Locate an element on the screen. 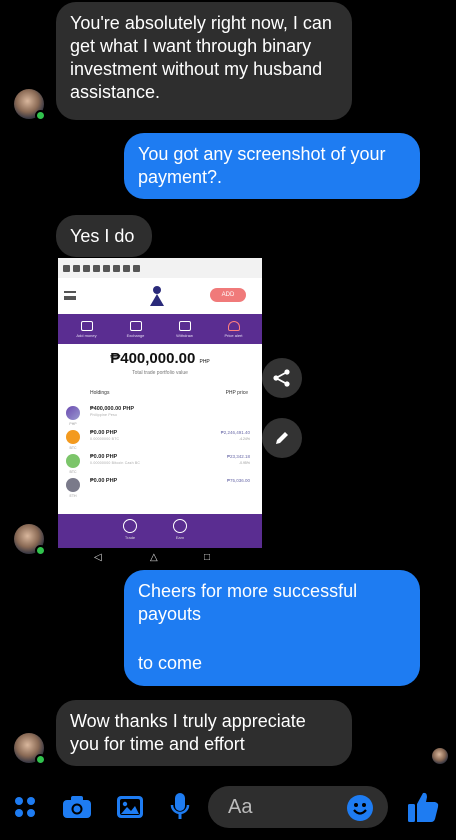 The image size is (456, 840). outgoing-message: You got any screenshot of your payment?. is located at coordinates (272, 166).